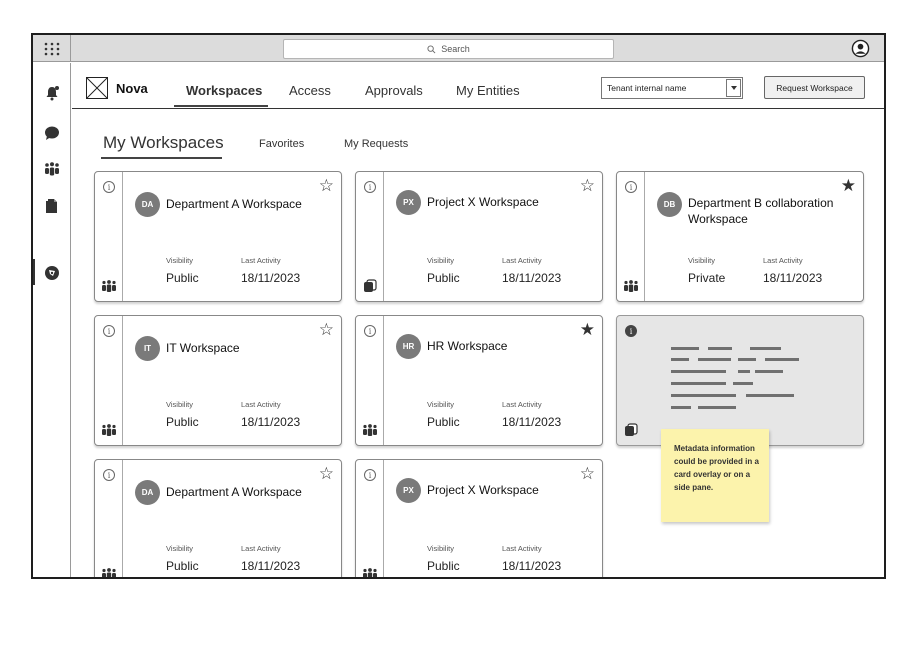 The width and height of the screenshot is (916, 650). What do you see at coordinates (740, 380) in the screenshot?
I see `metadata-overlay-card: i` at bounding box center [740, 380].